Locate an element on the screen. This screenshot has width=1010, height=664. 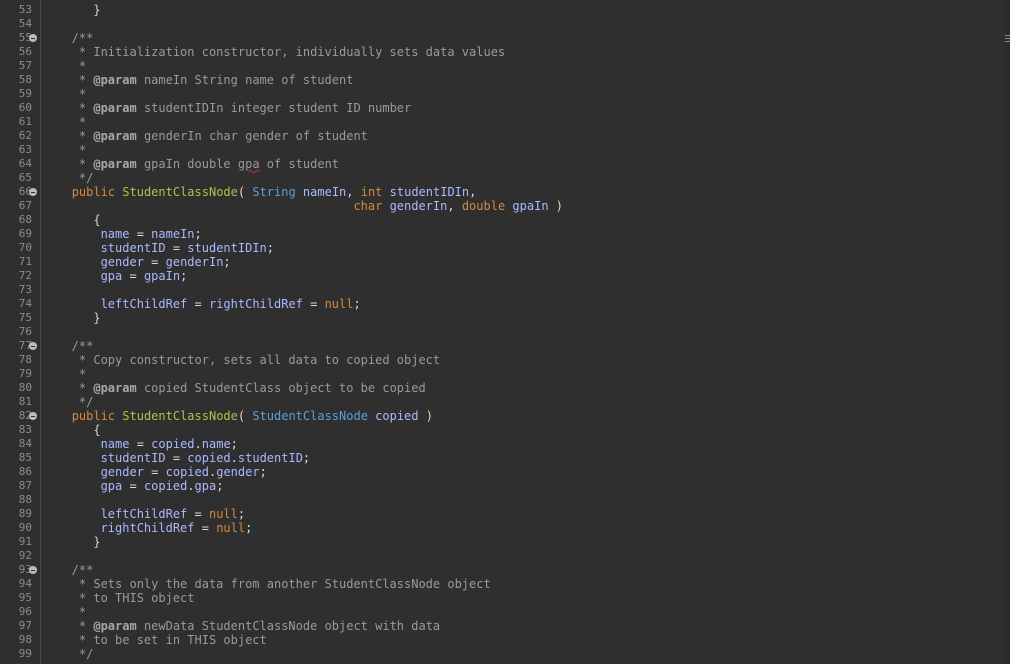
code-line: name = copied.name; is located at coordinates (144, 444).